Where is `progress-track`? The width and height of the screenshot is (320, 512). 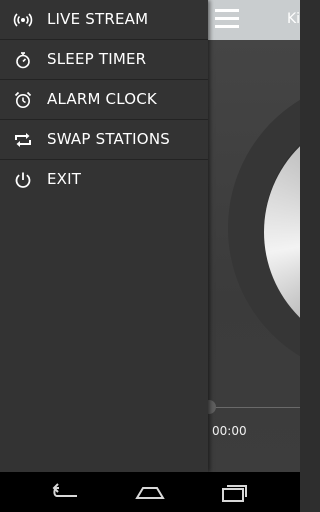 progress-track is located at coordinates (254, 407).